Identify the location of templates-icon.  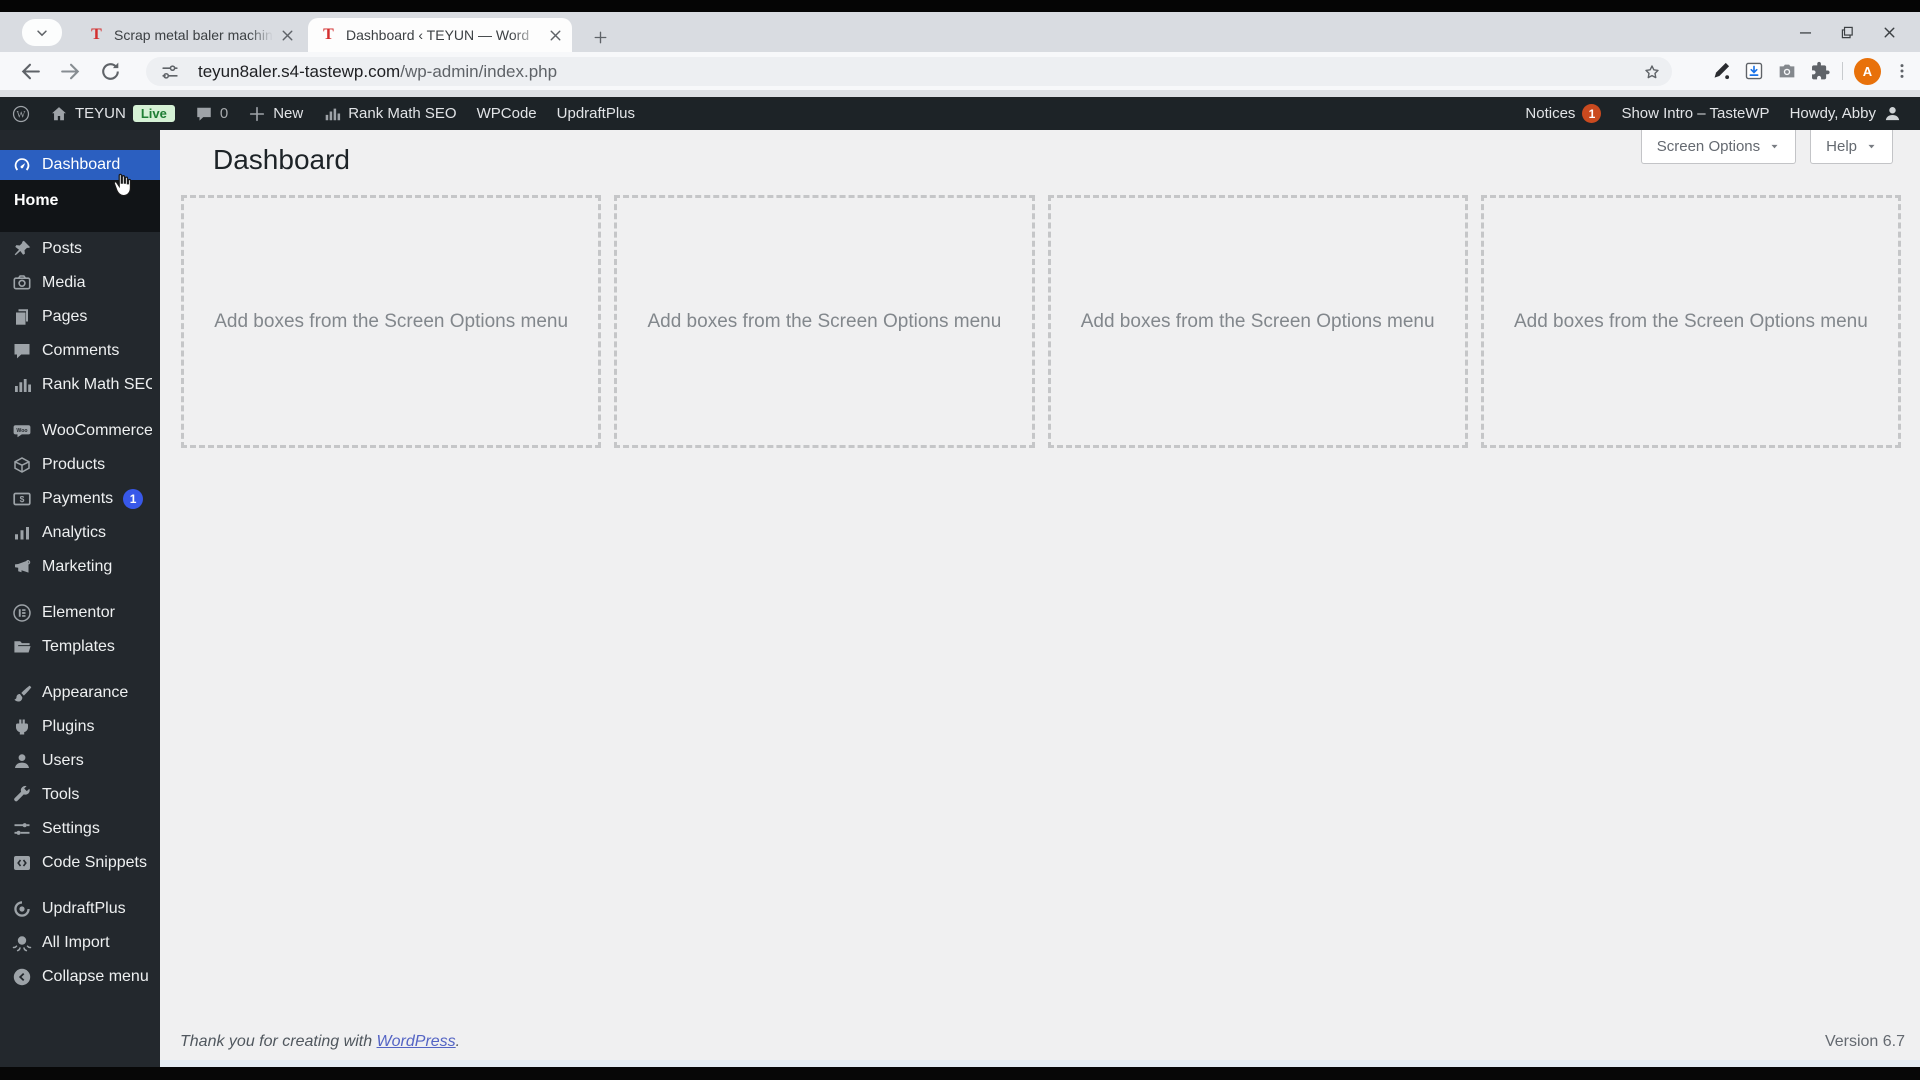
(22, 647).